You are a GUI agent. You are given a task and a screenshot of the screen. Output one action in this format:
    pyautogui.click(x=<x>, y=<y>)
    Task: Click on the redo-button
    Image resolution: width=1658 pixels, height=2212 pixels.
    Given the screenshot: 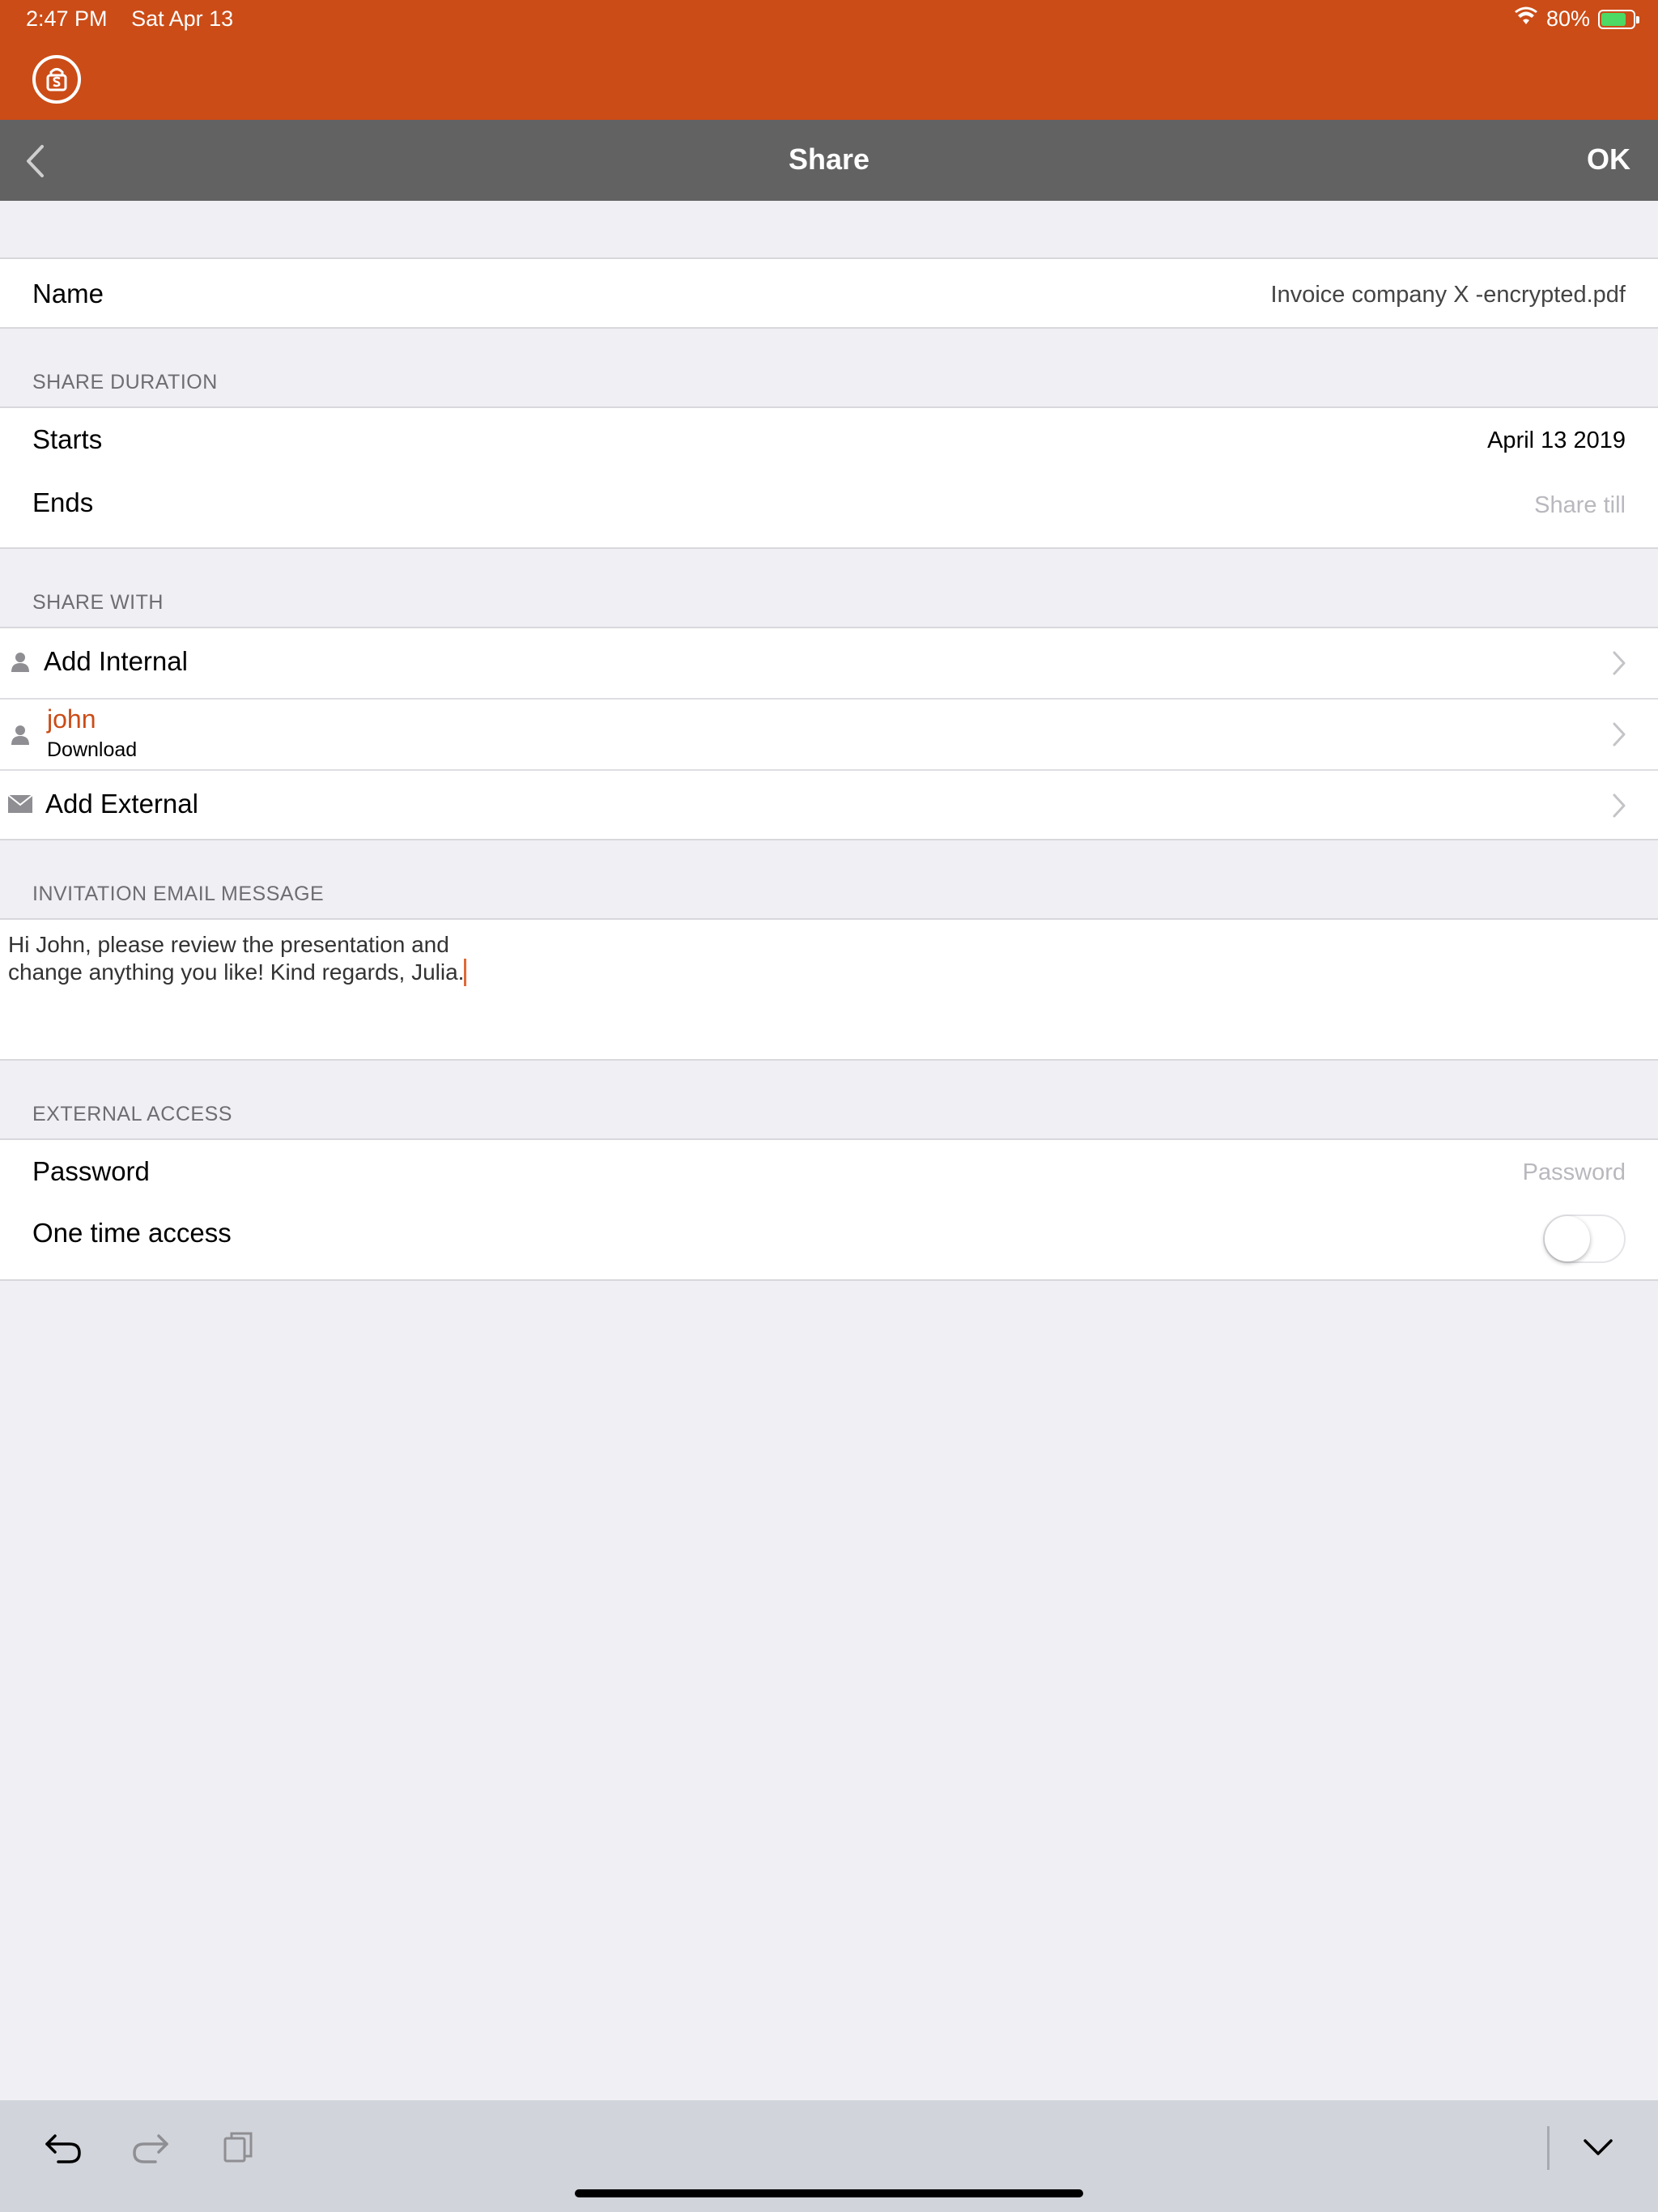 What is the action you would take?
    pyautogui.click(x=150, y=2148)
    